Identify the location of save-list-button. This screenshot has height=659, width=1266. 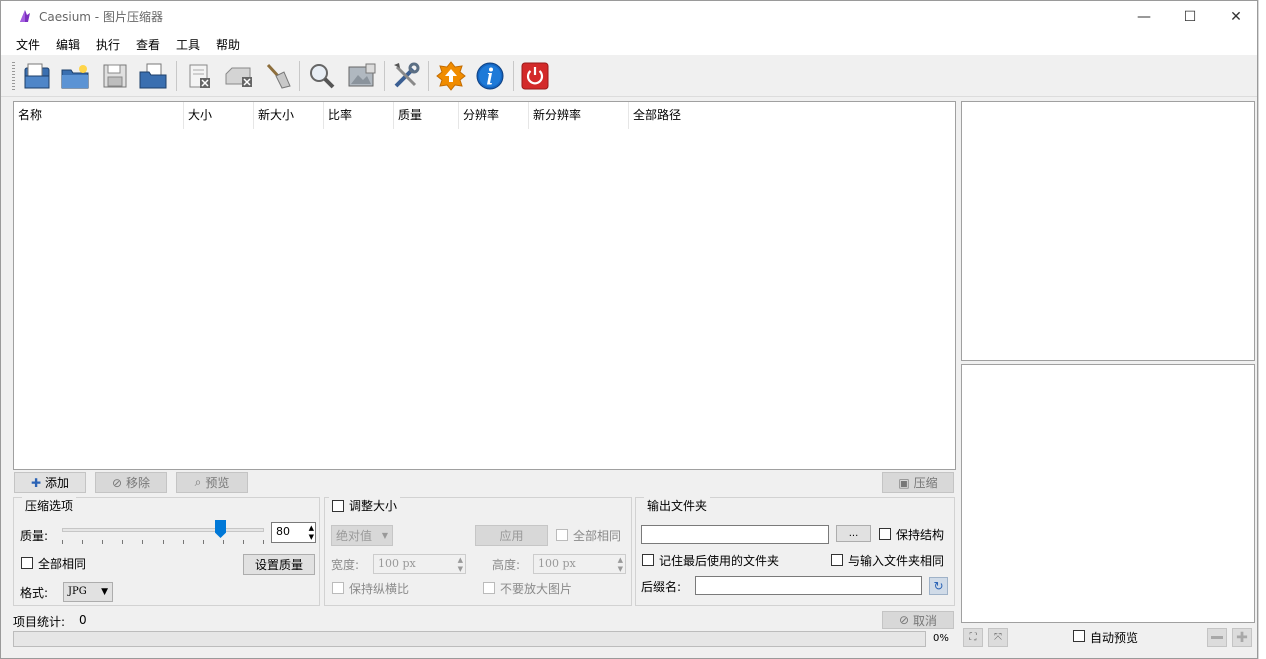
(115, 76).